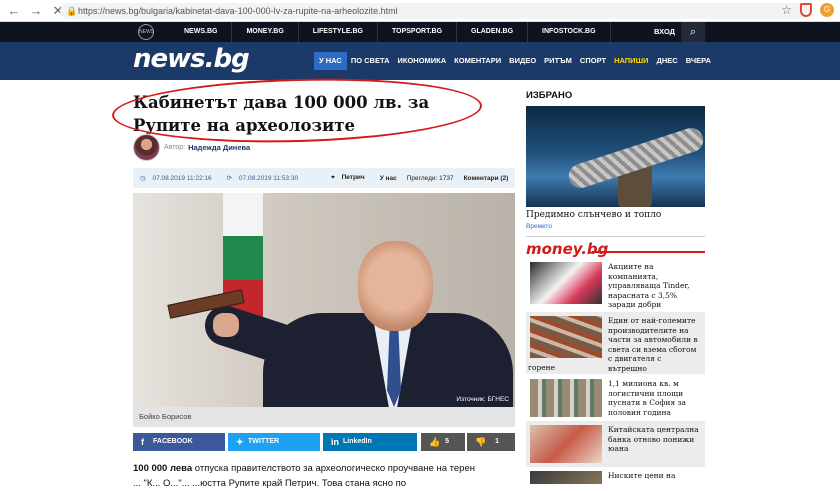  Describe the element at coordinates (182, 178) in the screenshot. I see `published-date-text: 07.08.2019 11:22:16` at that location.